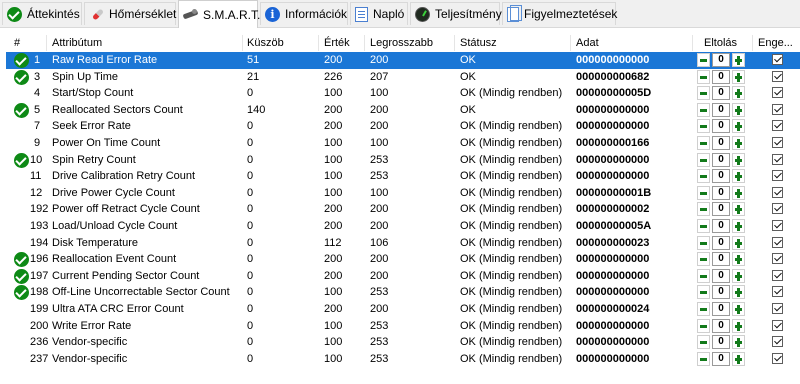 This screenshot has width=800, height=384. Describe the element at coordinates (130, 13) in the screenshot. I see `tab-temperature: Hőmérséklet` at that location.